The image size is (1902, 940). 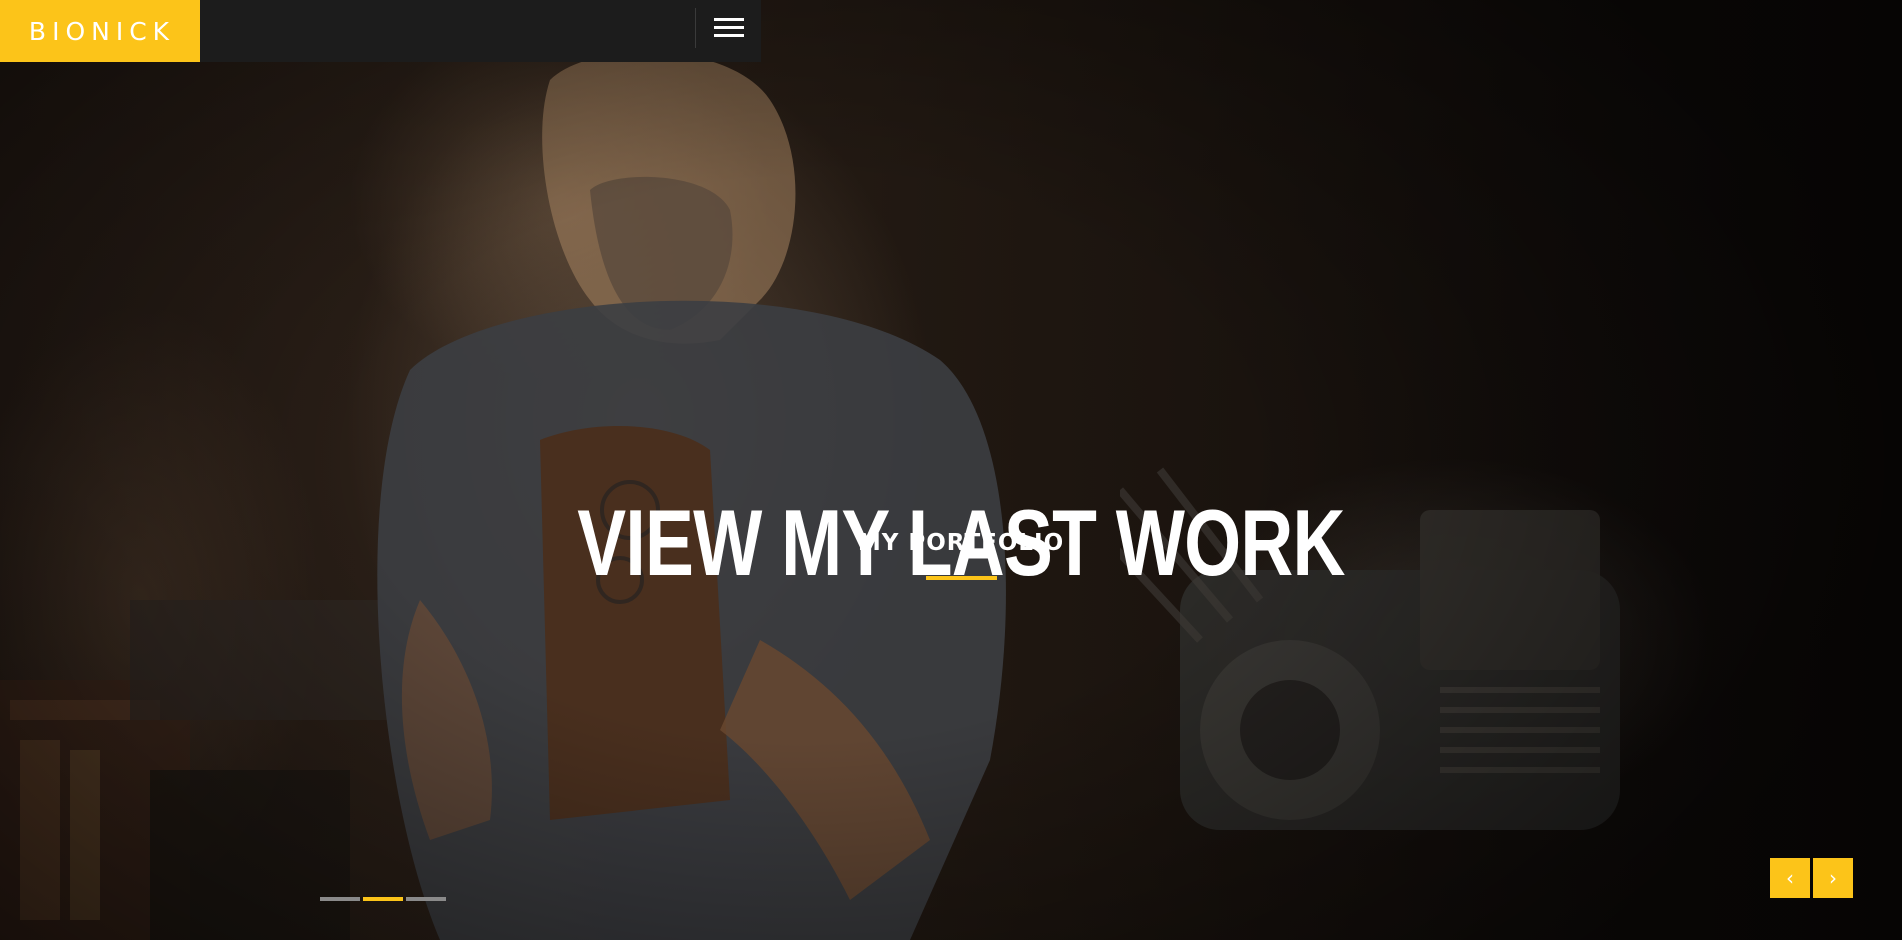 I want to click on logo-text: BIONICK, so click(x=102, y=31).